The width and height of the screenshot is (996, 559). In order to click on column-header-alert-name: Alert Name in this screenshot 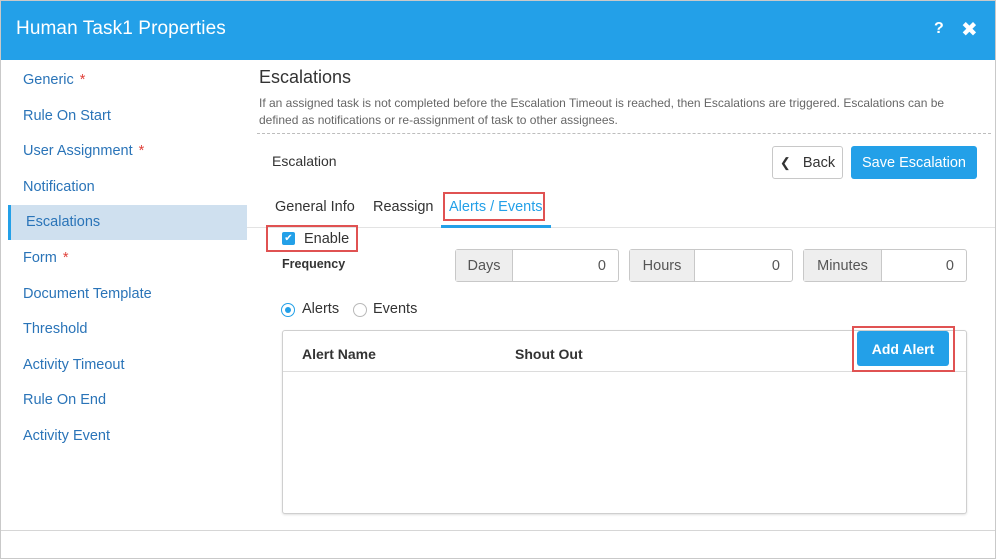, I will do `click(339, 354)`.